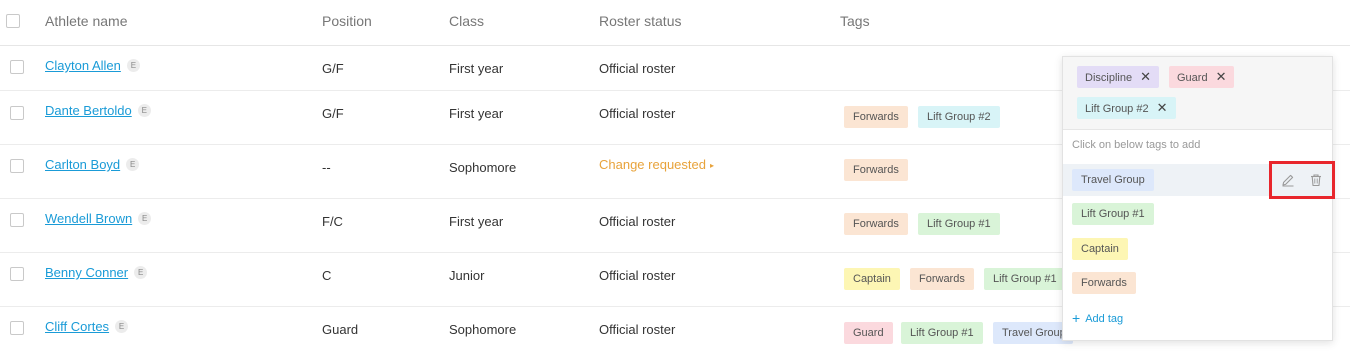  Describe the element at coordinates (332, 221) in the screenshot. I see `position-cell: F/C` at that location.